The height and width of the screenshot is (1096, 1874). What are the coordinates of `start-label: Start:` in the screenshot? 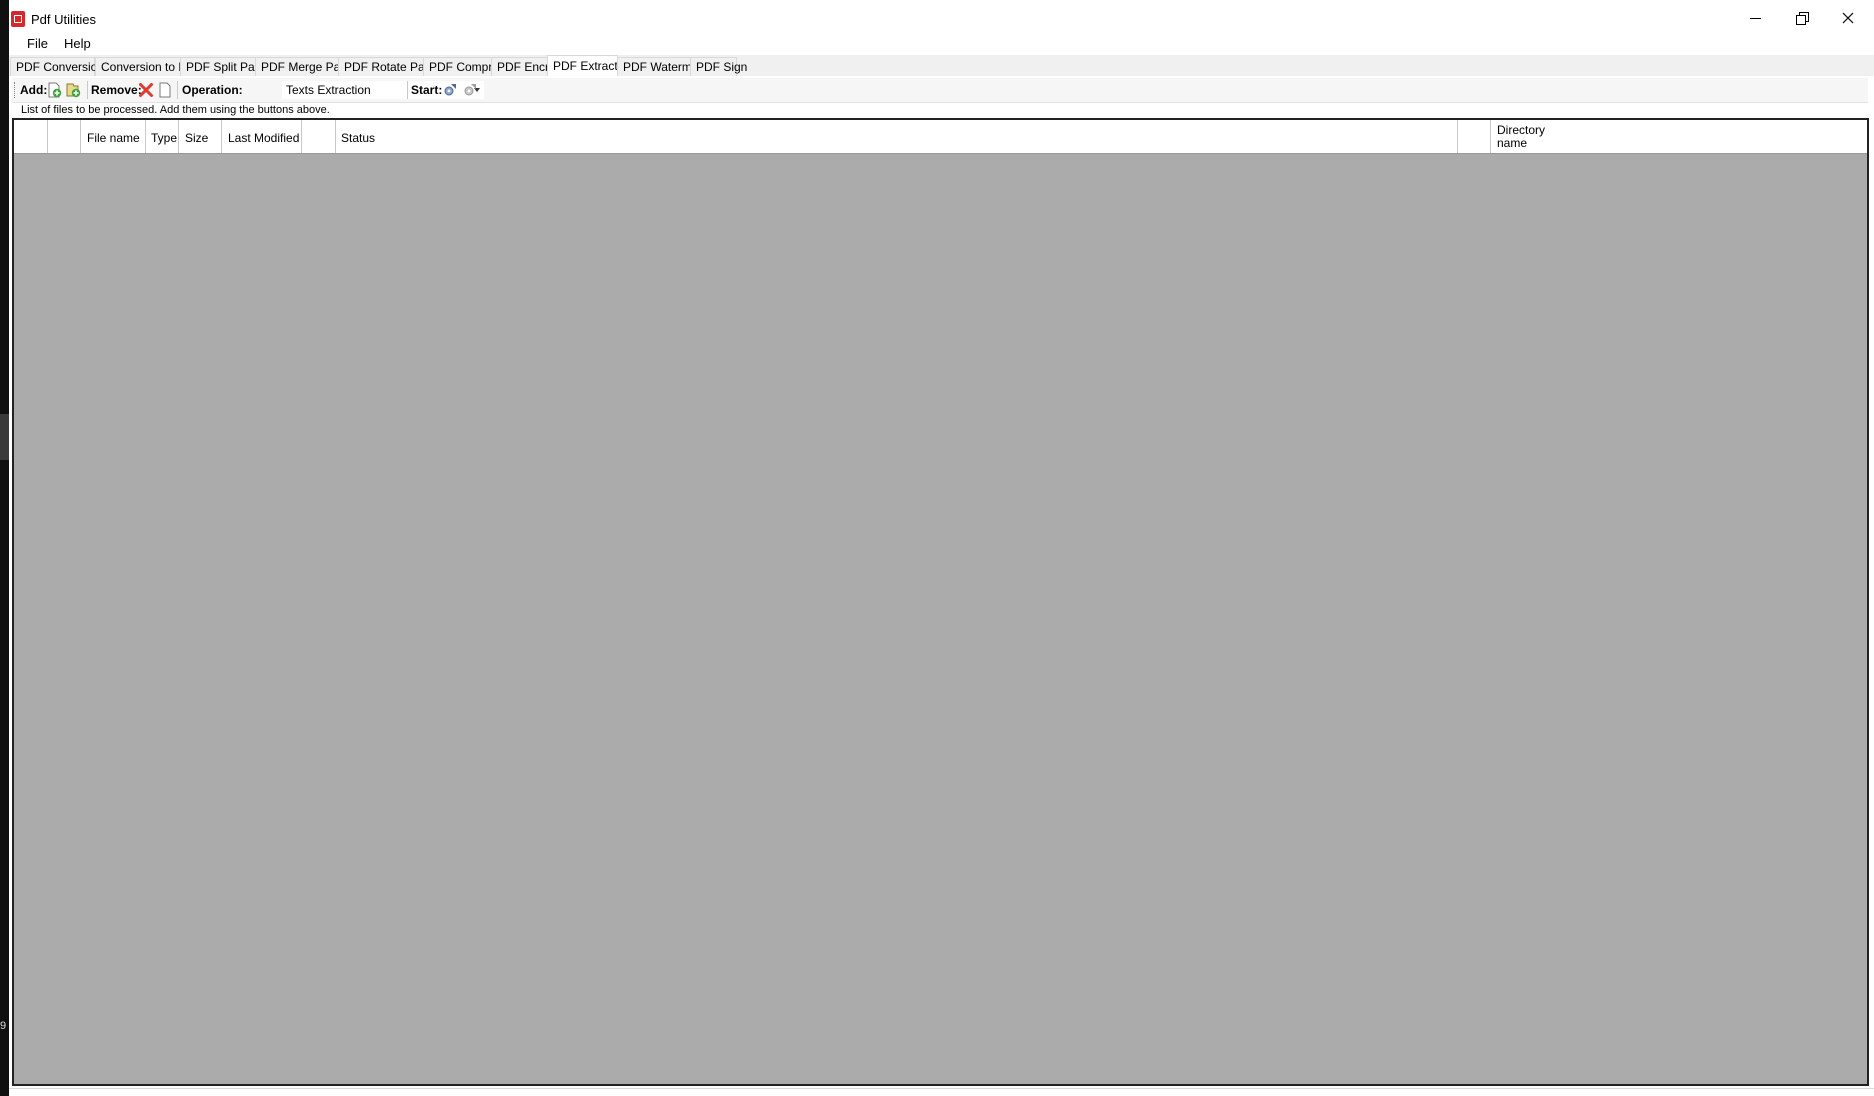 It's located at (427, 90).